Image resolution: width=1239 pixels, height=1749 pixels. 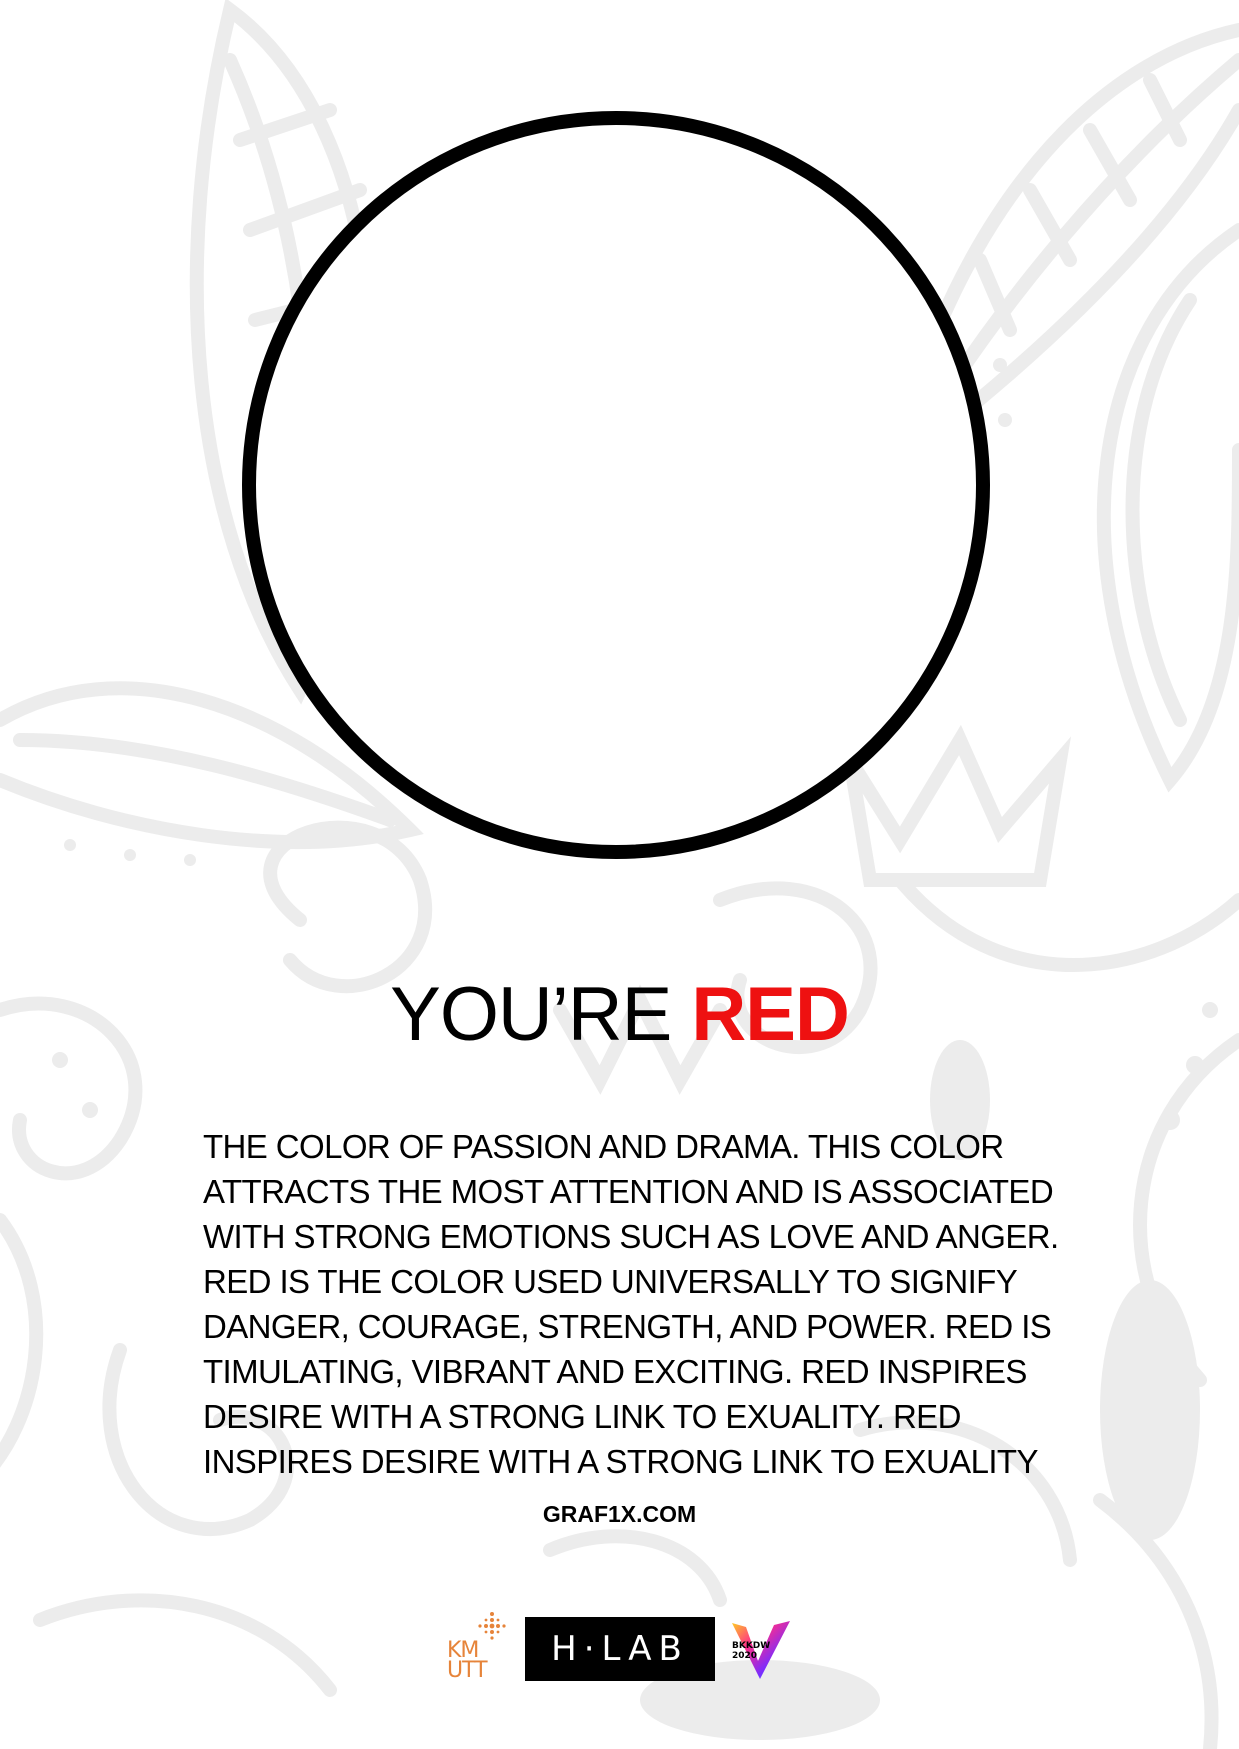 I want to click on page-title: YOU’RE RED, so click(x=619, y=1015).